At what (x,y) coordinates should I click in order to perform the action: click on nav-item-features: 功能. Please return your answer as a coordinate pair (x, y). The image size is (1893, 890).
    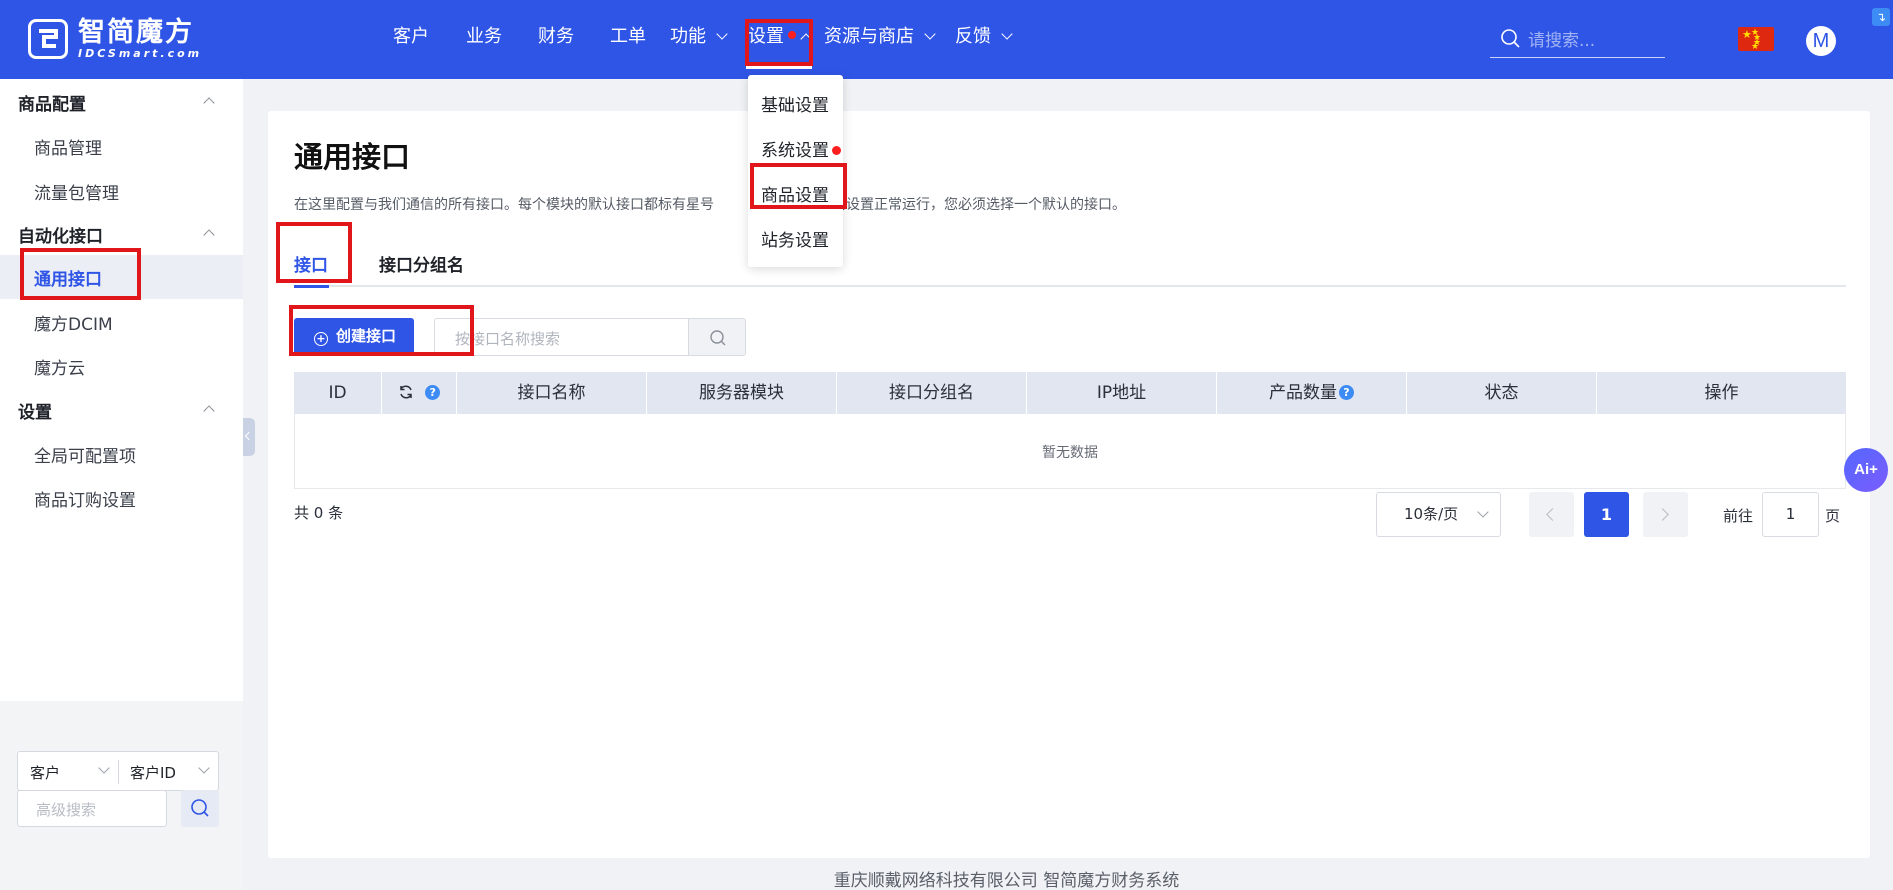
    Looking at the image, I should click on (699, 37).